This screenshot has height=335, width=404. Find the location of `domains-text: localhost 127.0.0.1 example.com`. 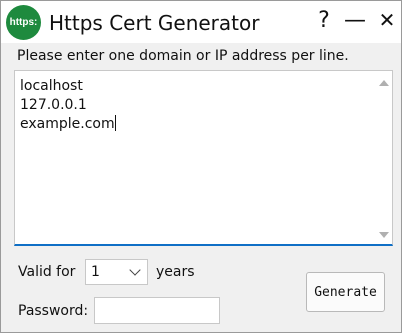

domains-text: localhost 127.0.0.1 example.com is located at coordinates (68, 105).